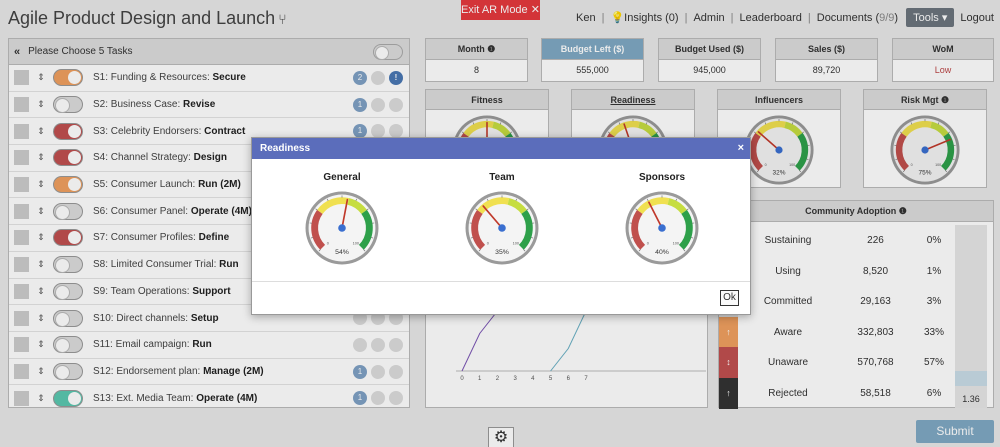 The image size is (1000, 447). I want to click on general-gauge-group: General 0 100 54%, so click(342, 220).